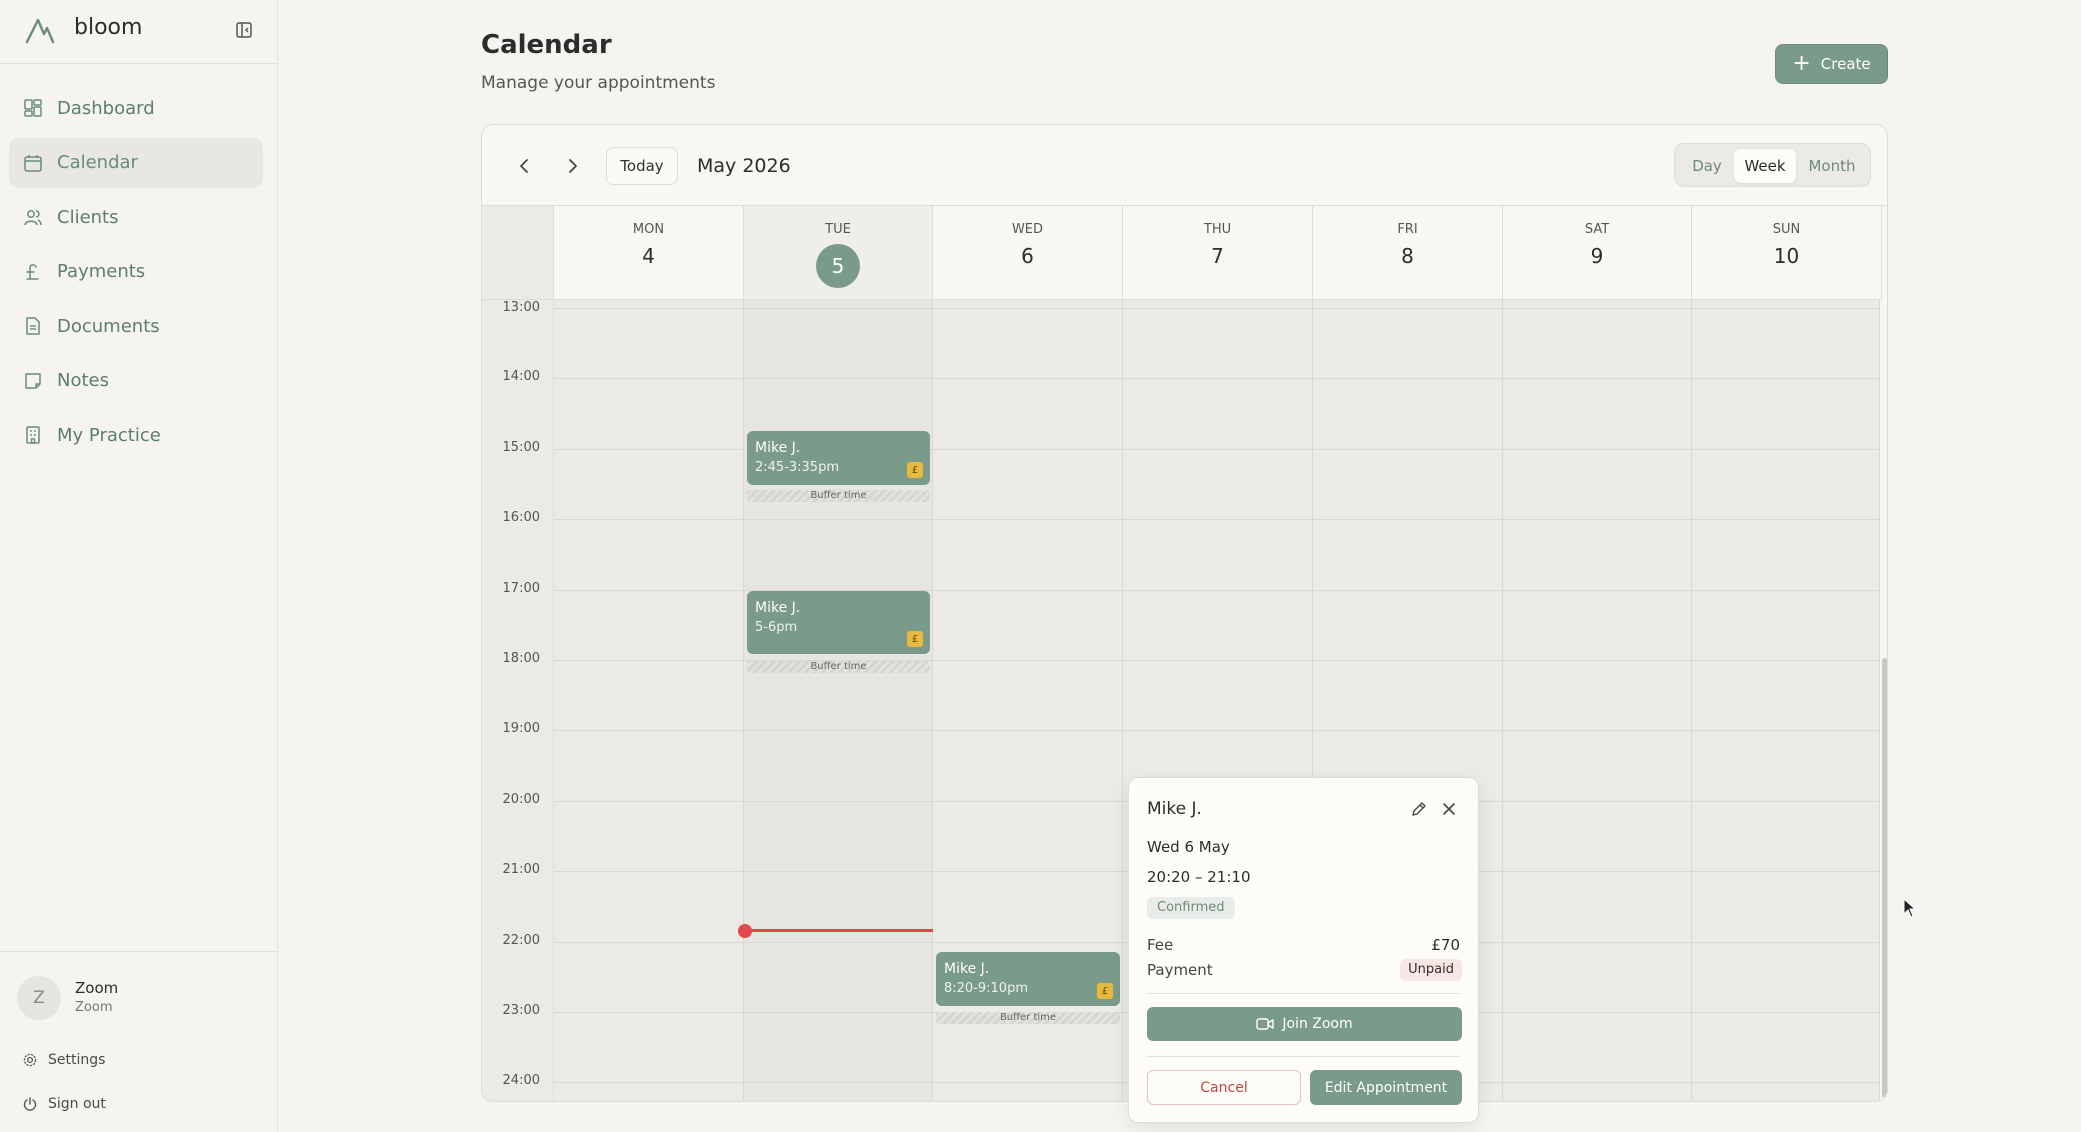 The height and width of the screenshot is (1132, 2081). I want to click on day-header-today: TUE 5, so click(838, 253).